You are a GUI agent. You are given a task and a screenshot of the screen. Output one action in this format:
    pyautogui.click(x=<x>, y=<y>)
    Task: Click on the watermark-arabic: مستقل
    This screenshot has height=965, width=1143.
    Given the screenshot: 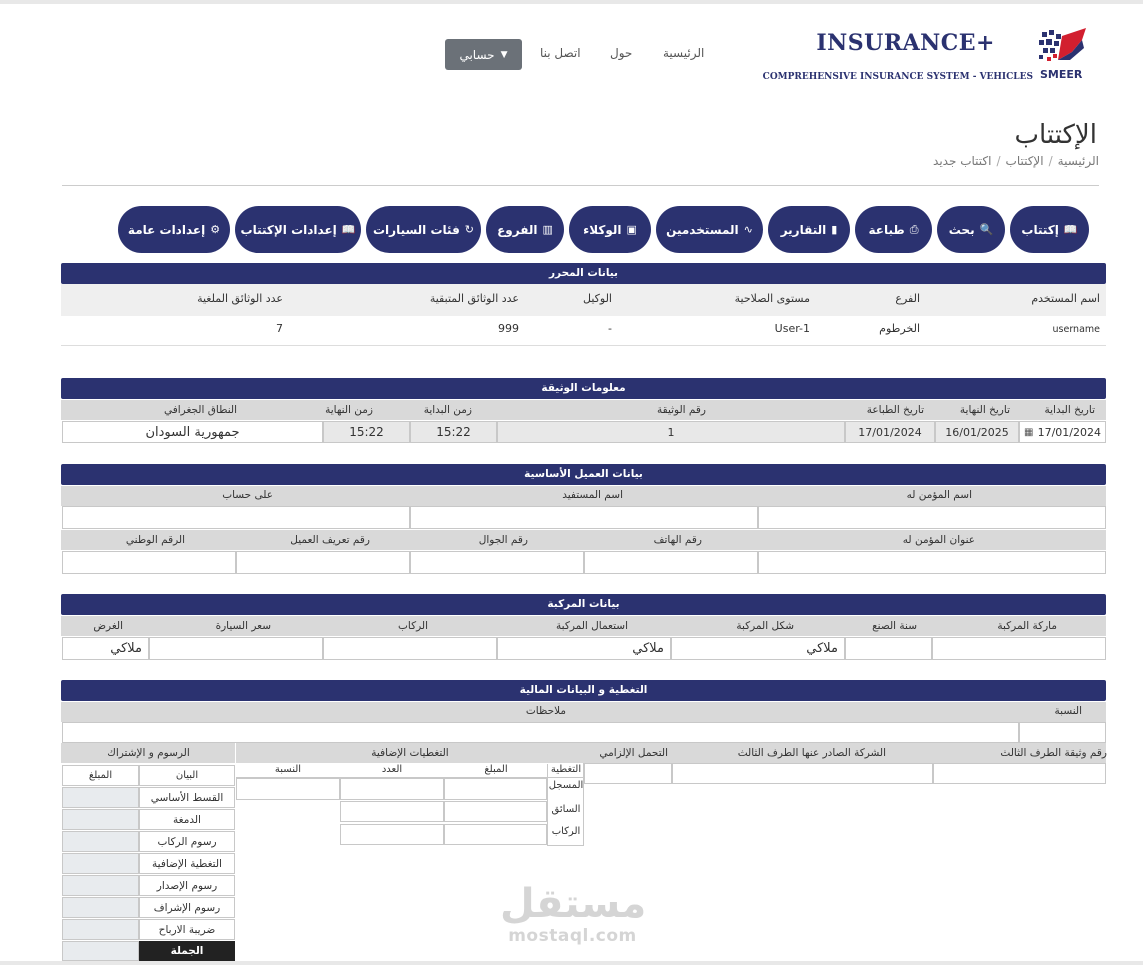 What is the action you would take?
    pyautogui.click(x=573, y=904)
    